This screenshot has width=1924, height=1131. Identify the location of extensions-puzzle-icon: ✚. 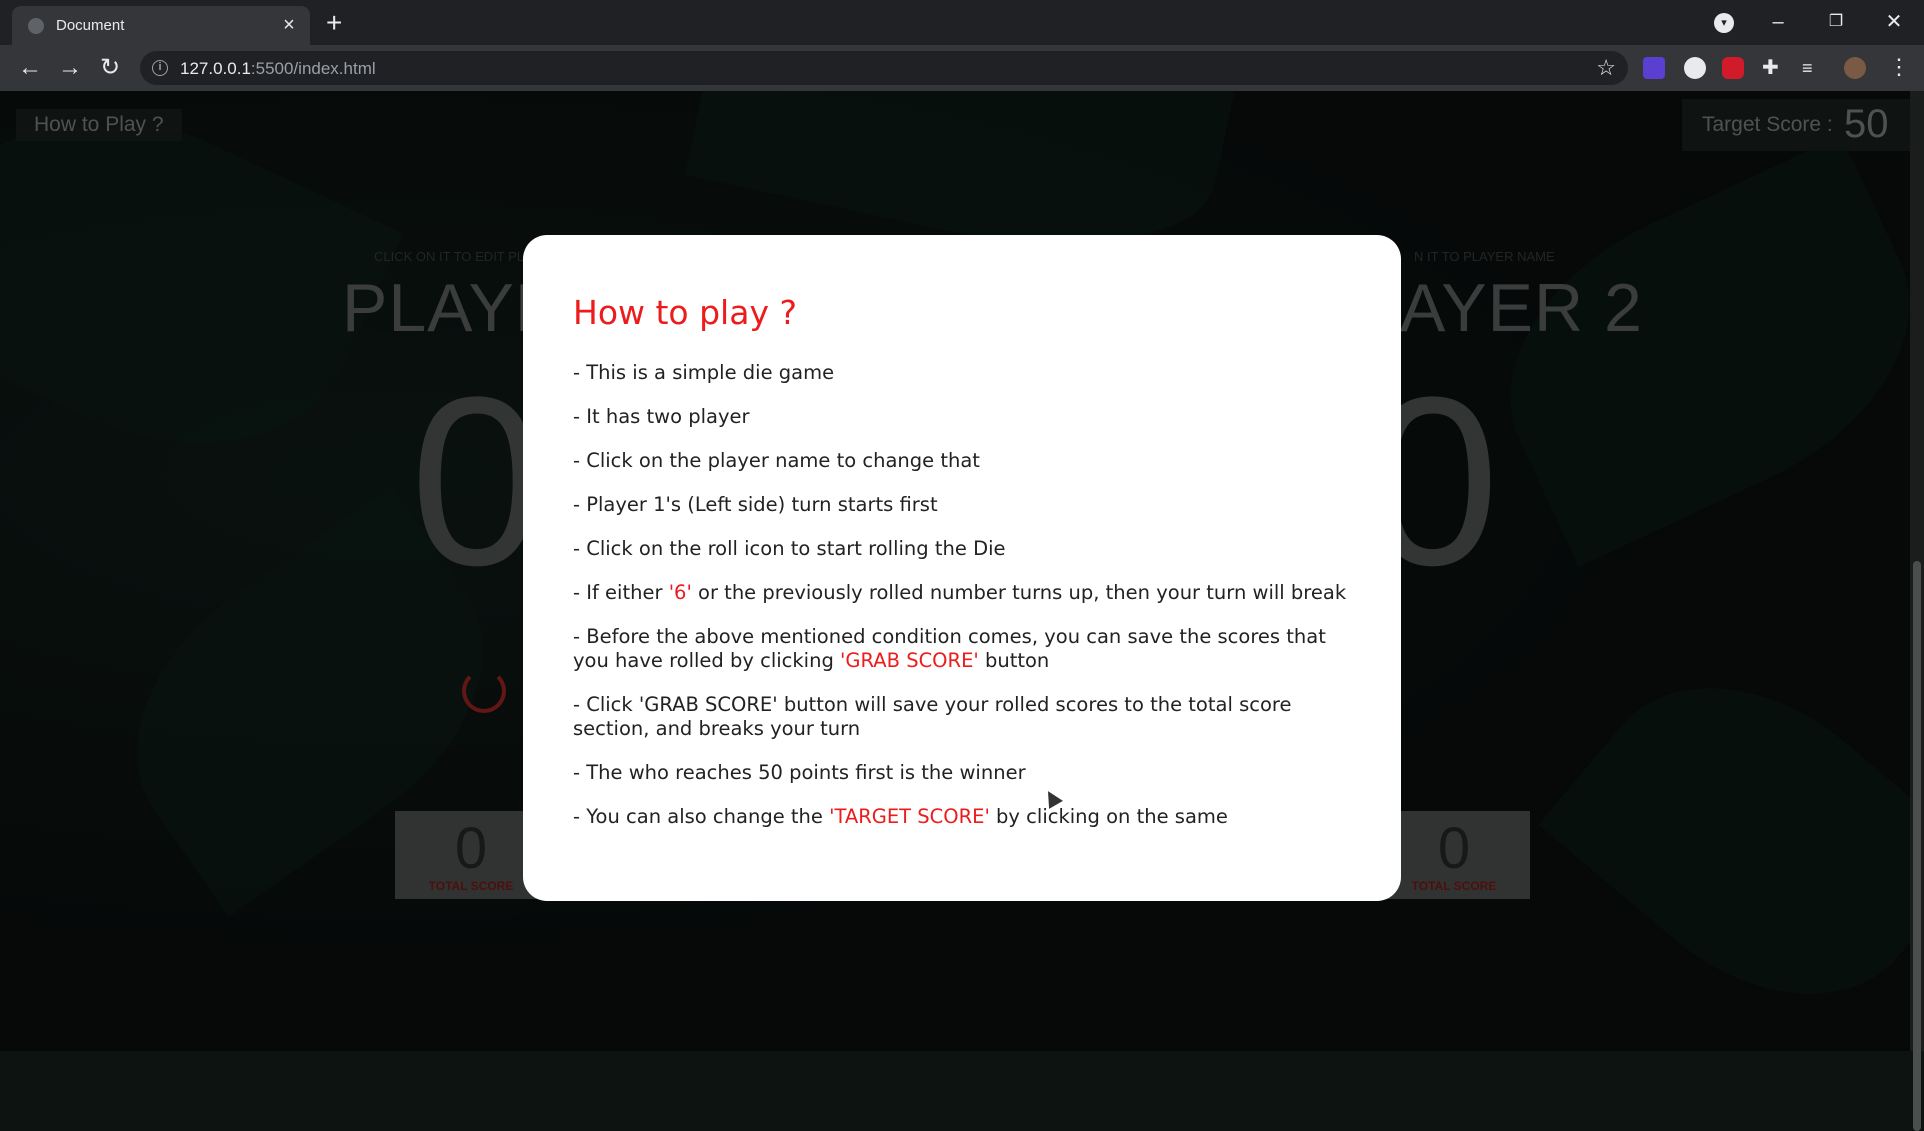
(1773, 68).